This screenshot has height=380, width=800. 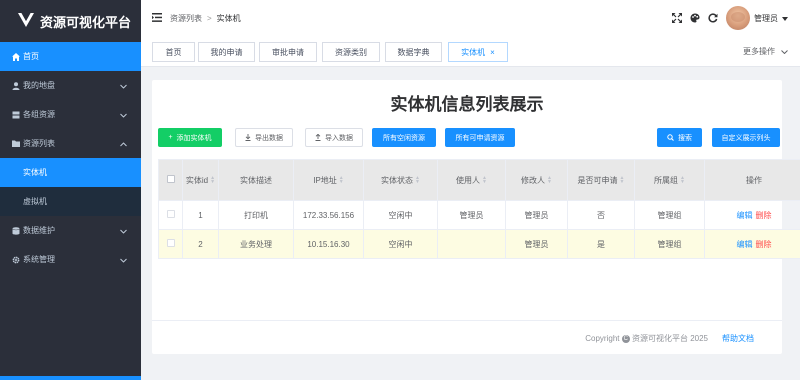 I want to click on tab-physical-machine: 实体机 ×, so click(x=478, y=52).